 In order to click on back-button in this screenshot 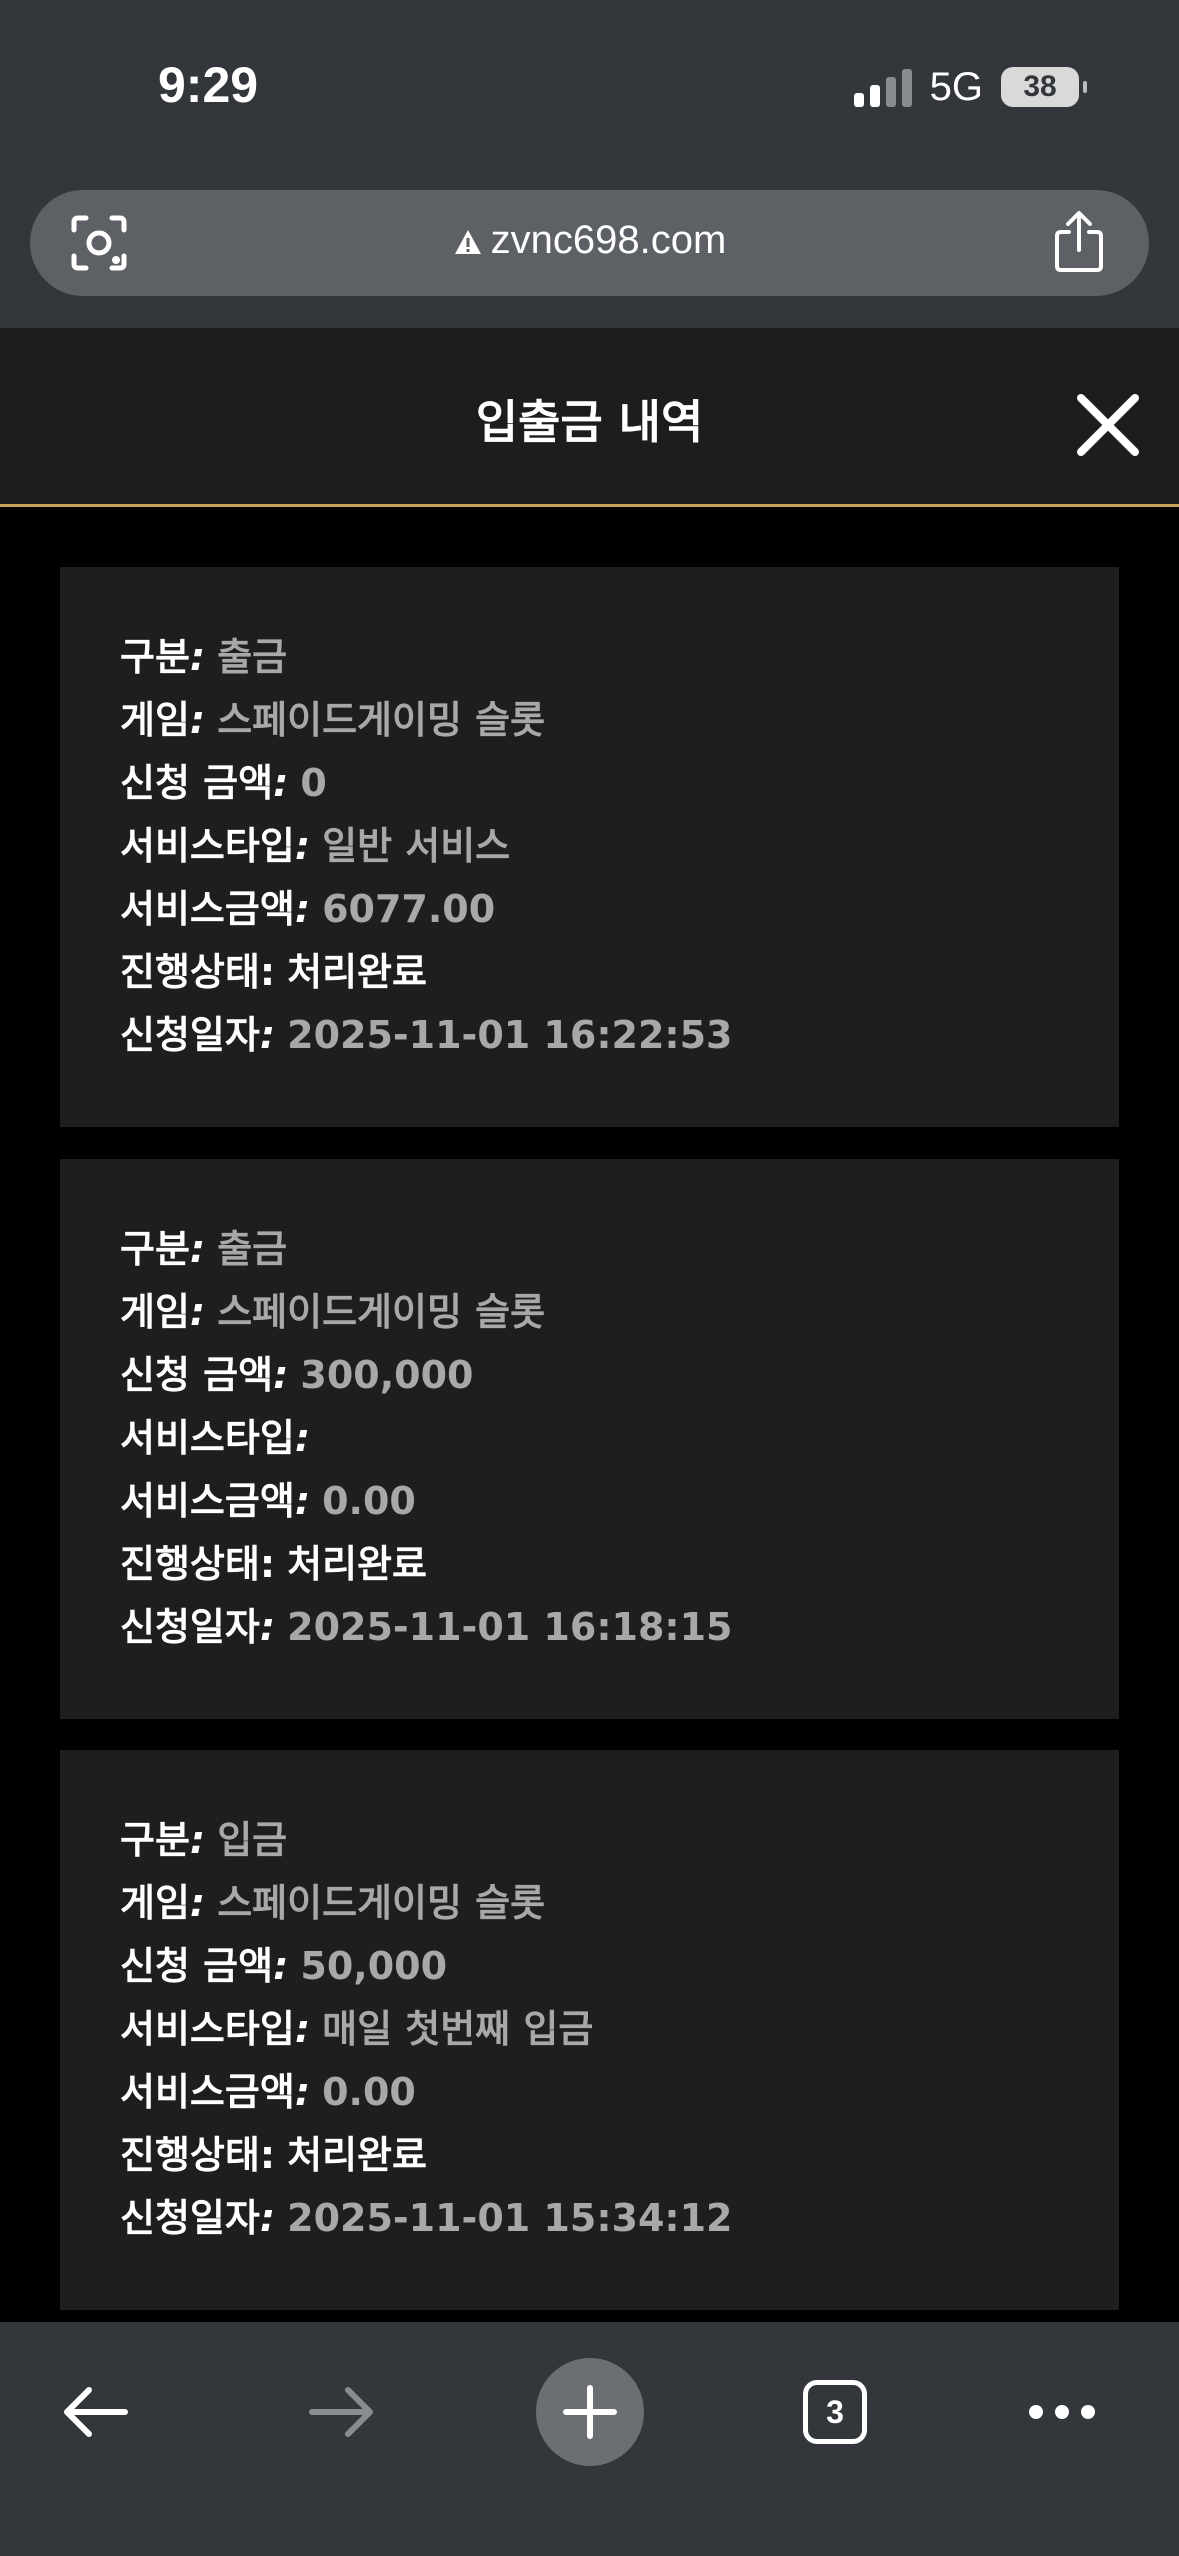, I will do `click(95, 2412)`.